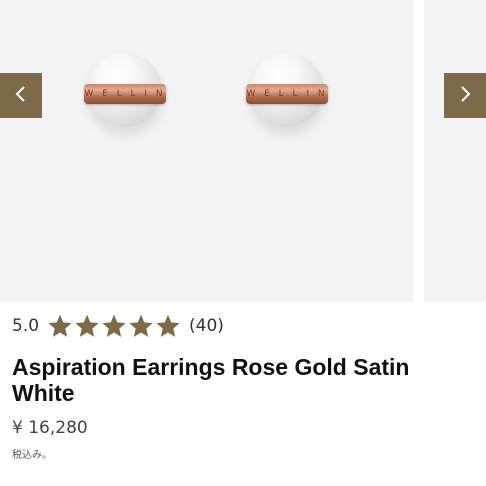 Image resolution: width=486 pixels, height=486 pixels. I want to click on next-product-image, so click(455, 151).